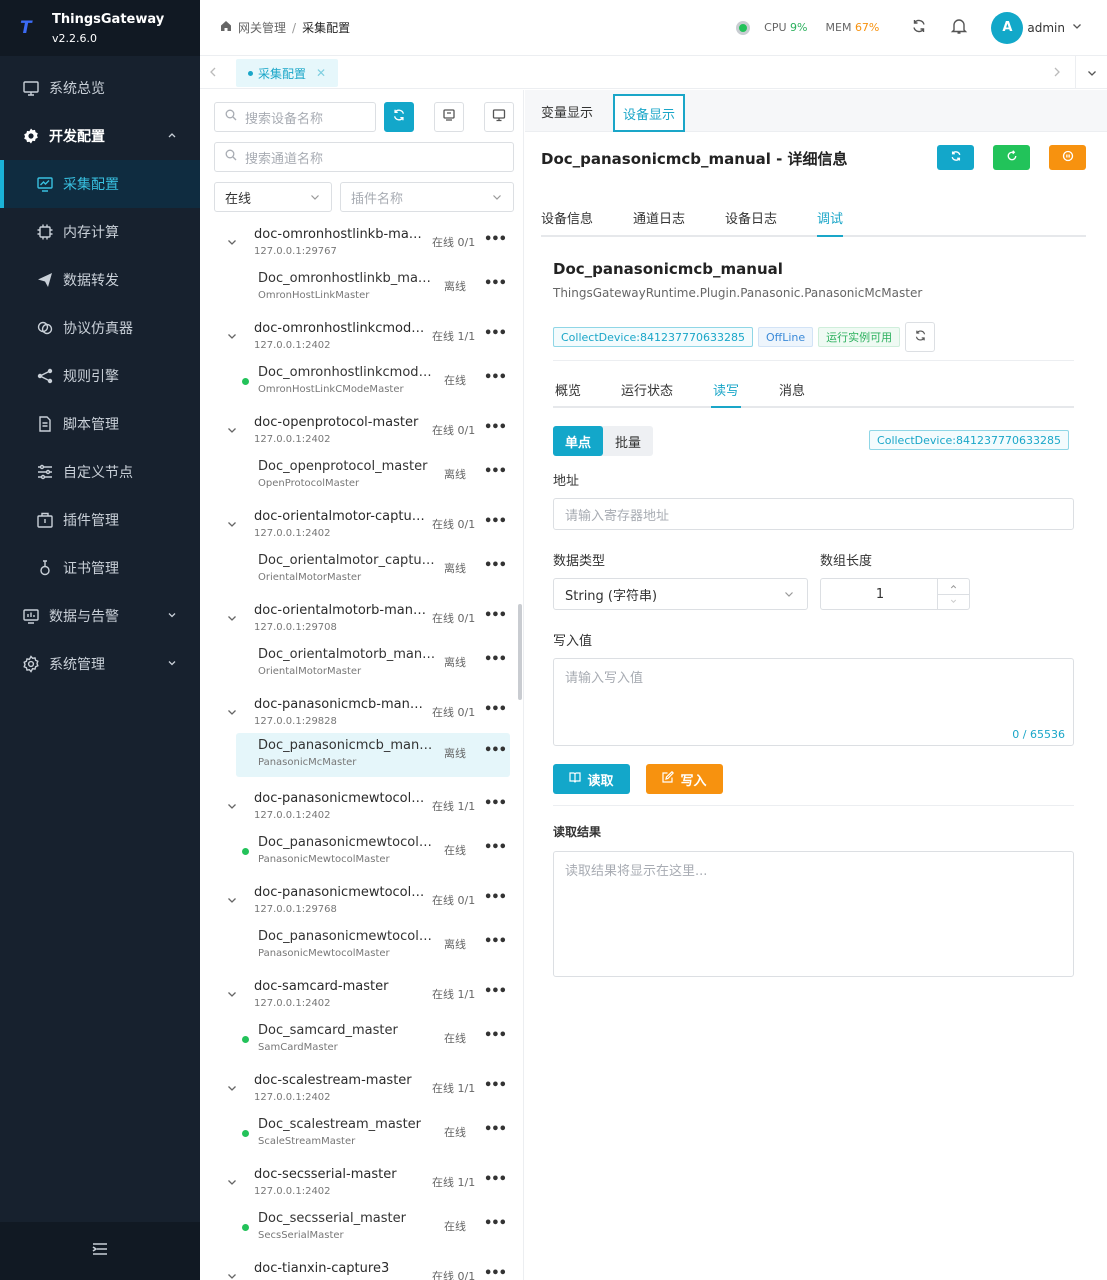  What do you see at coordinates (100, 568) in the screenshot?
I see `sidebar-item-cert: 证书管理` at bounding box center [100, 568].